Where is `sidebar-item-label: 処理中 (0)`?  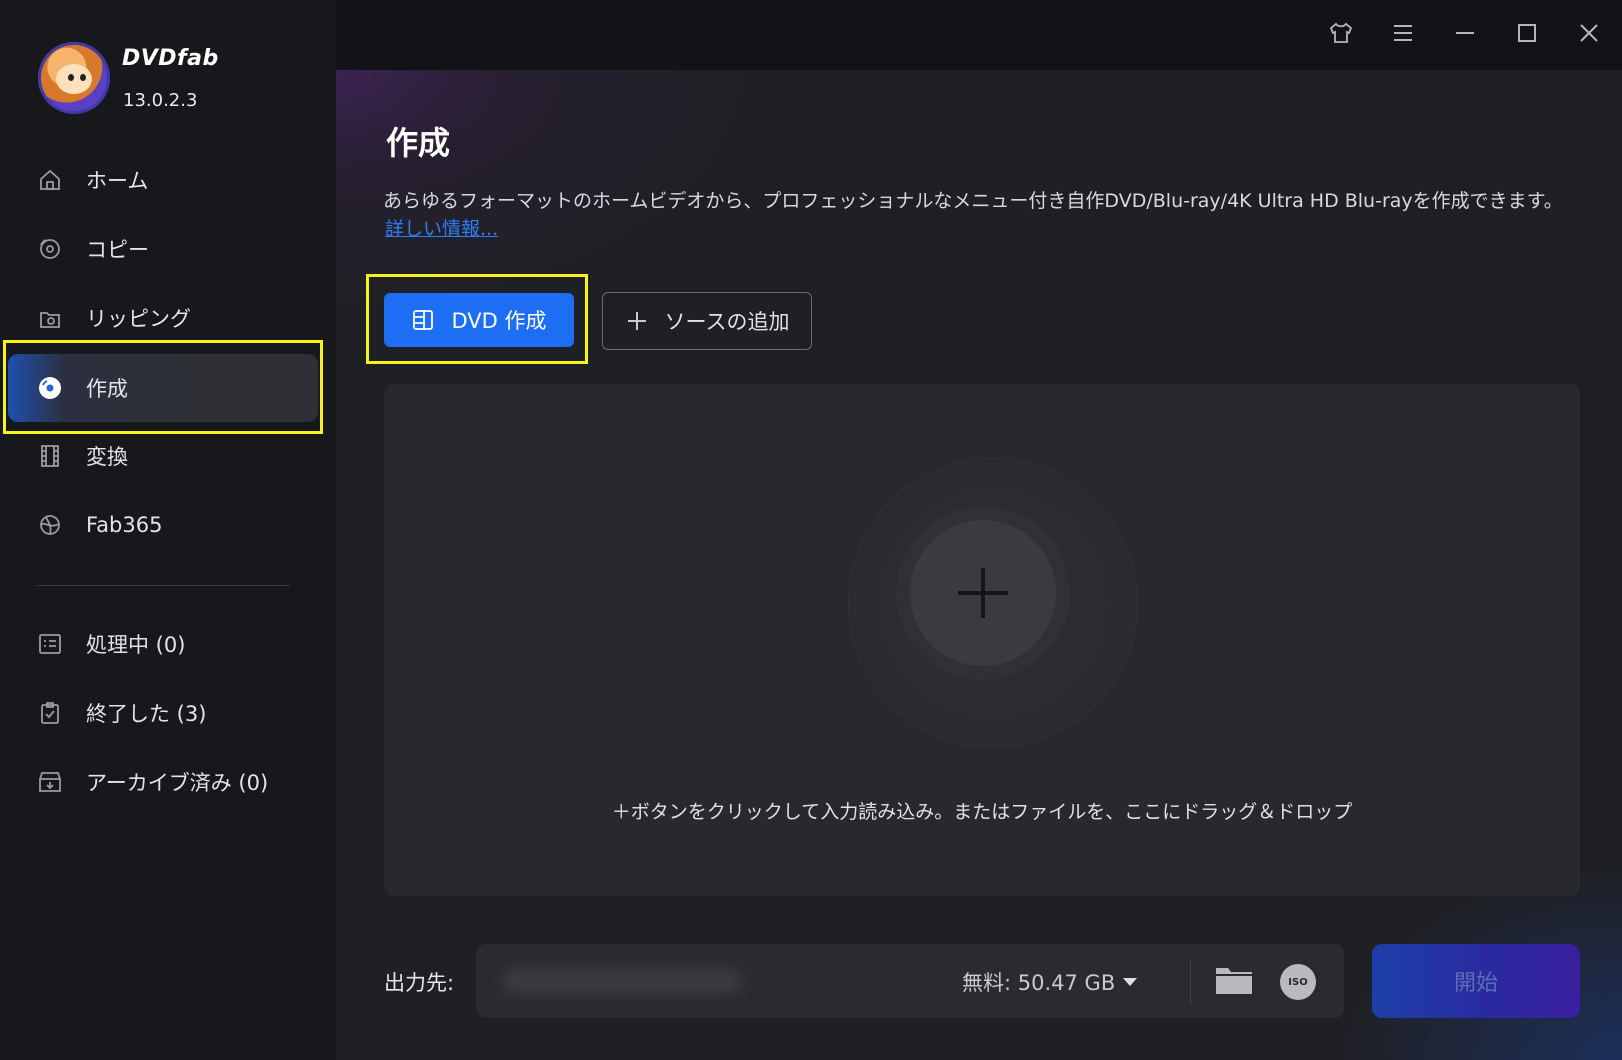 sidebar-item-label: 処理中 (0) is located at coordinates (136, 645).